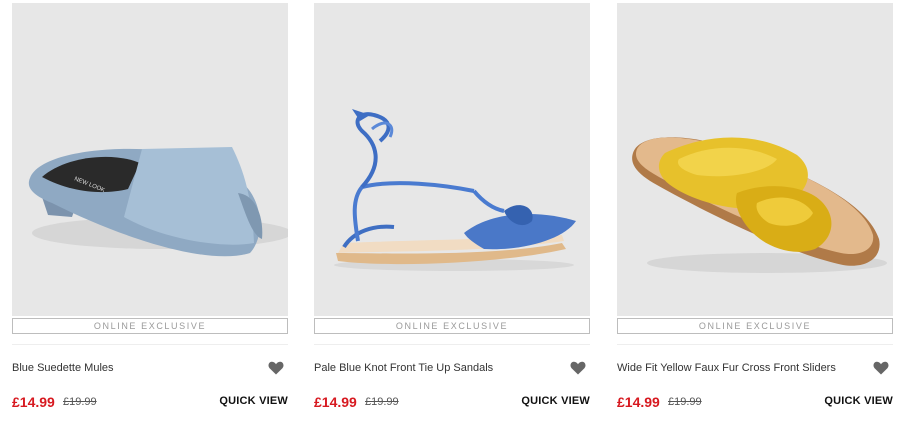  What do you see at coordinates (455, 190) in the screenshot?
I see `blue-tie-up-sandal-image` at bounding box center [455, 190].